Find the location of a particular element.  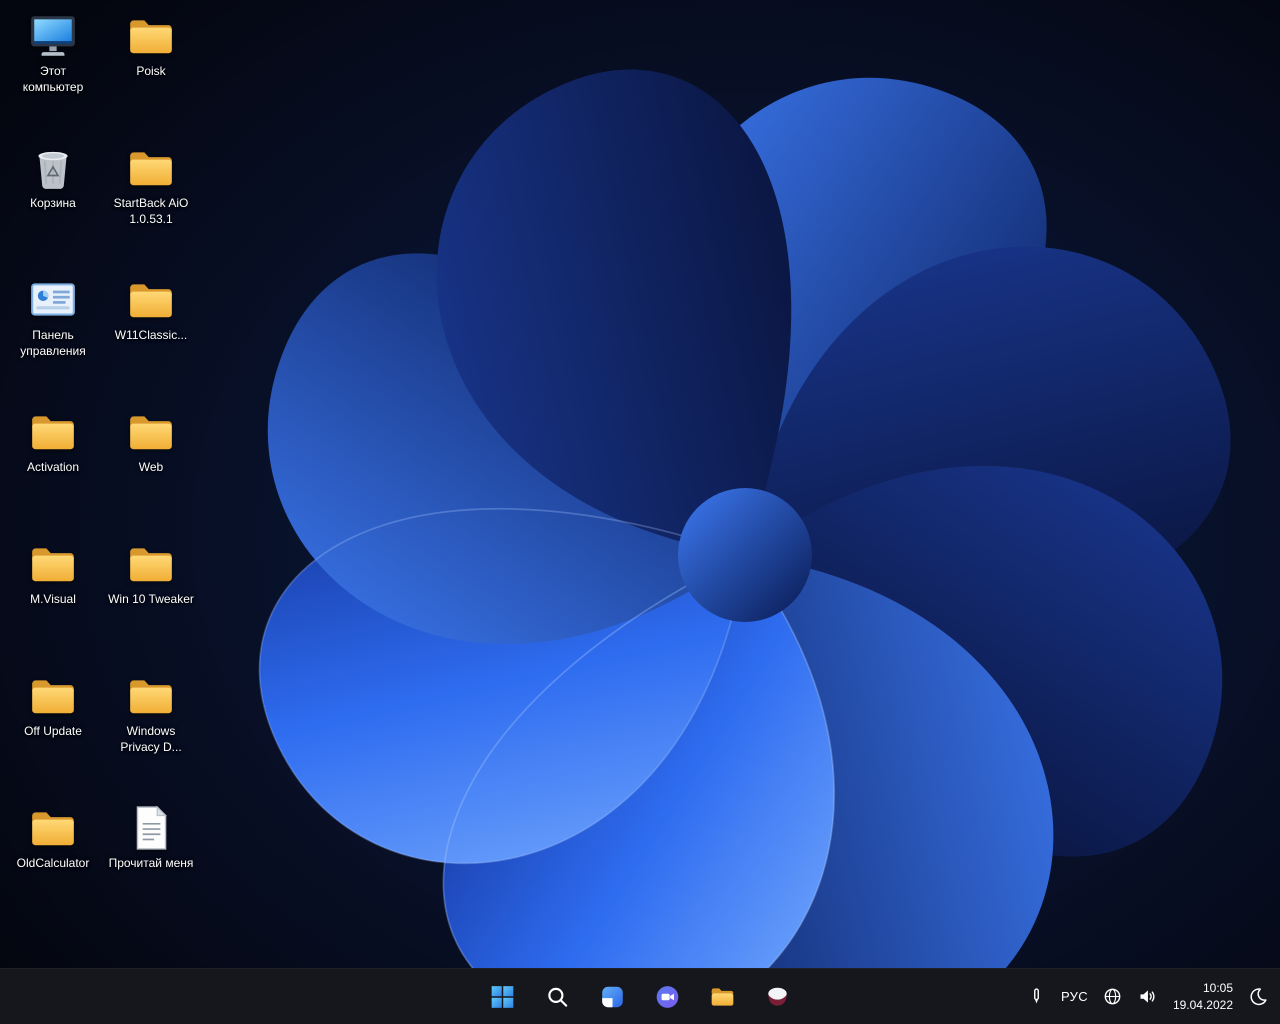

taskbar-center is located at coordinates (640, 997).